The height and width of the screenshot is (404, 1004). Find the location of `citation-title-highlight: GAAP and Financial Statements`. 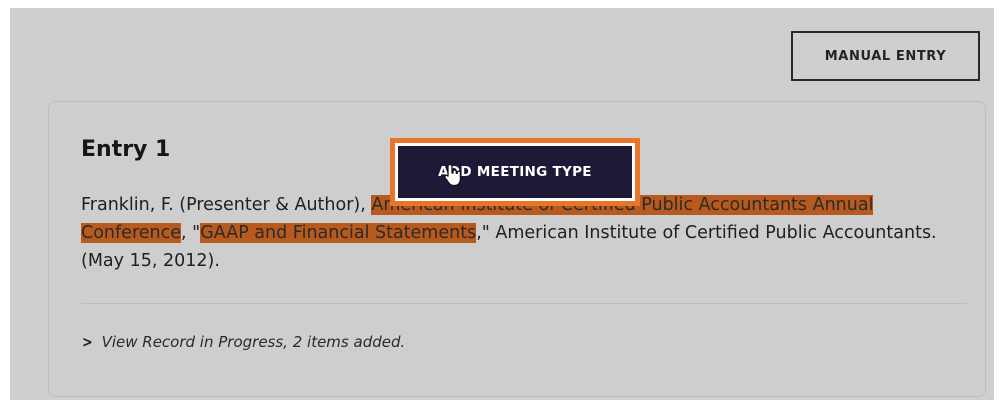

citation-title-highlight: GAAP and Financial Statements is located at coordinates (338, 233).